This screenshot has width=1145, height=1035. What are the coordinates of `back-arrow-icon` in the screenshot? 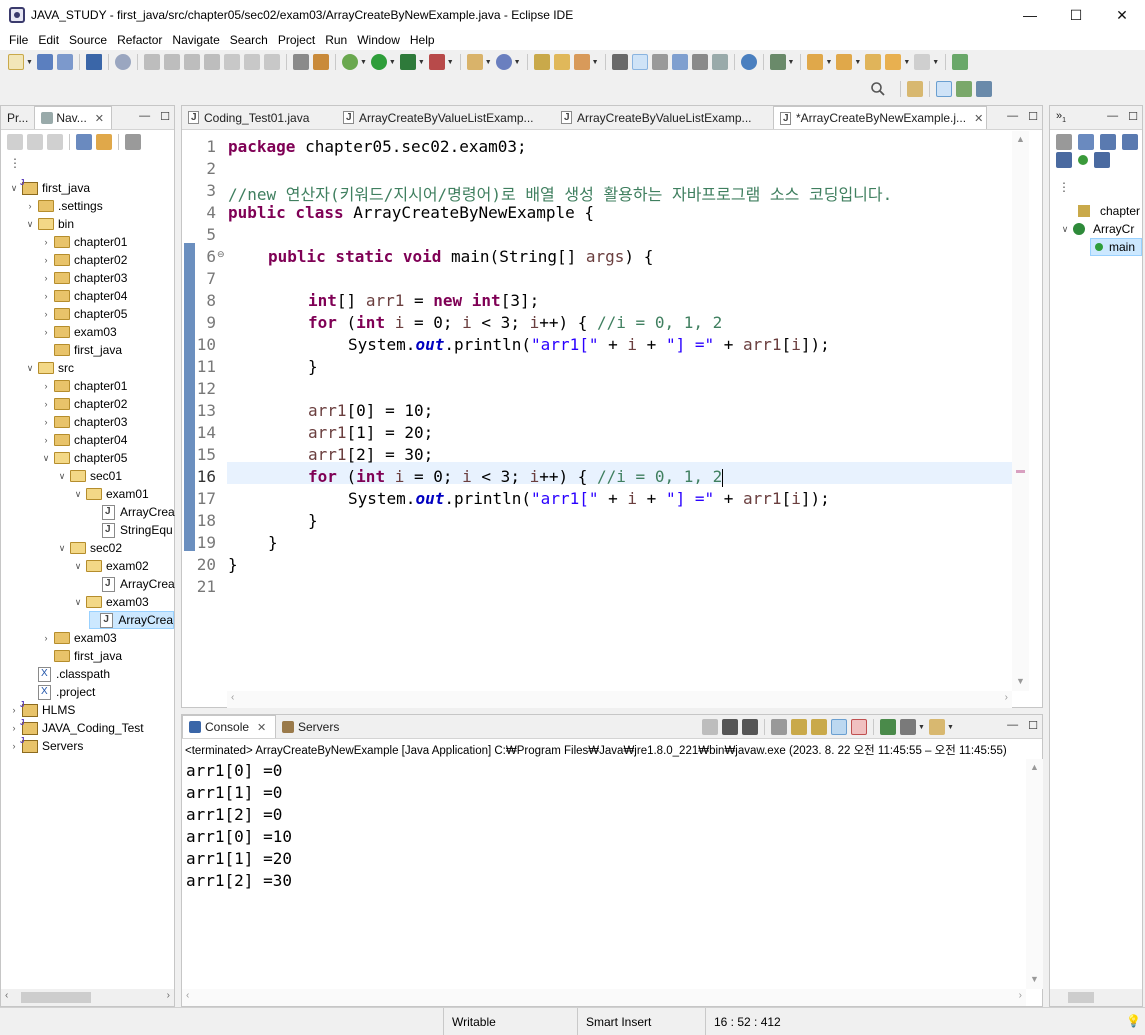 It's located at (893, 62).